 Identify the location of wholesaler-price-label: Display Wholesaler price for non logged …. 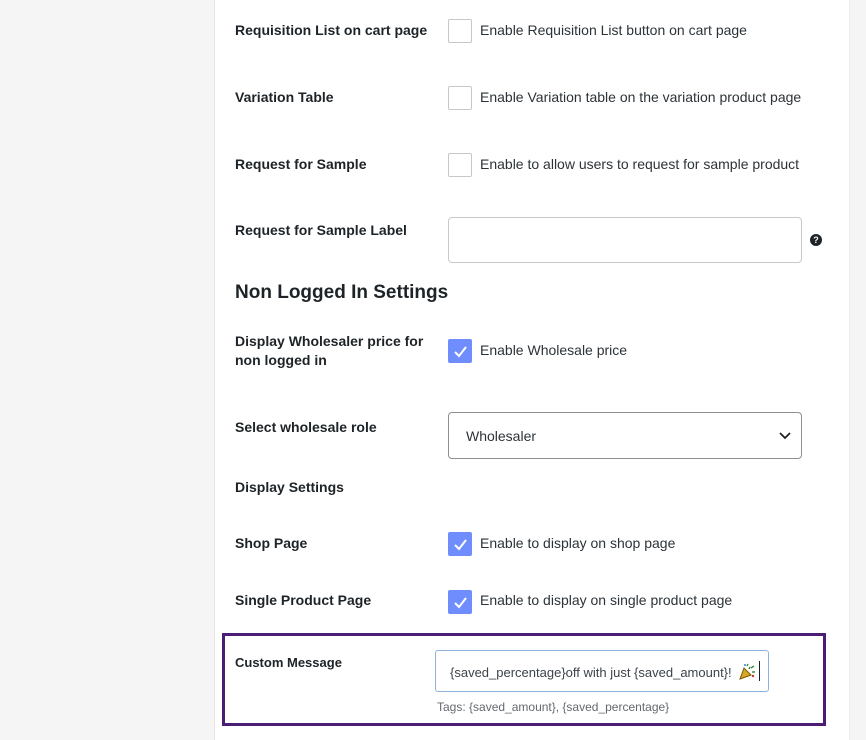
(329, 351).